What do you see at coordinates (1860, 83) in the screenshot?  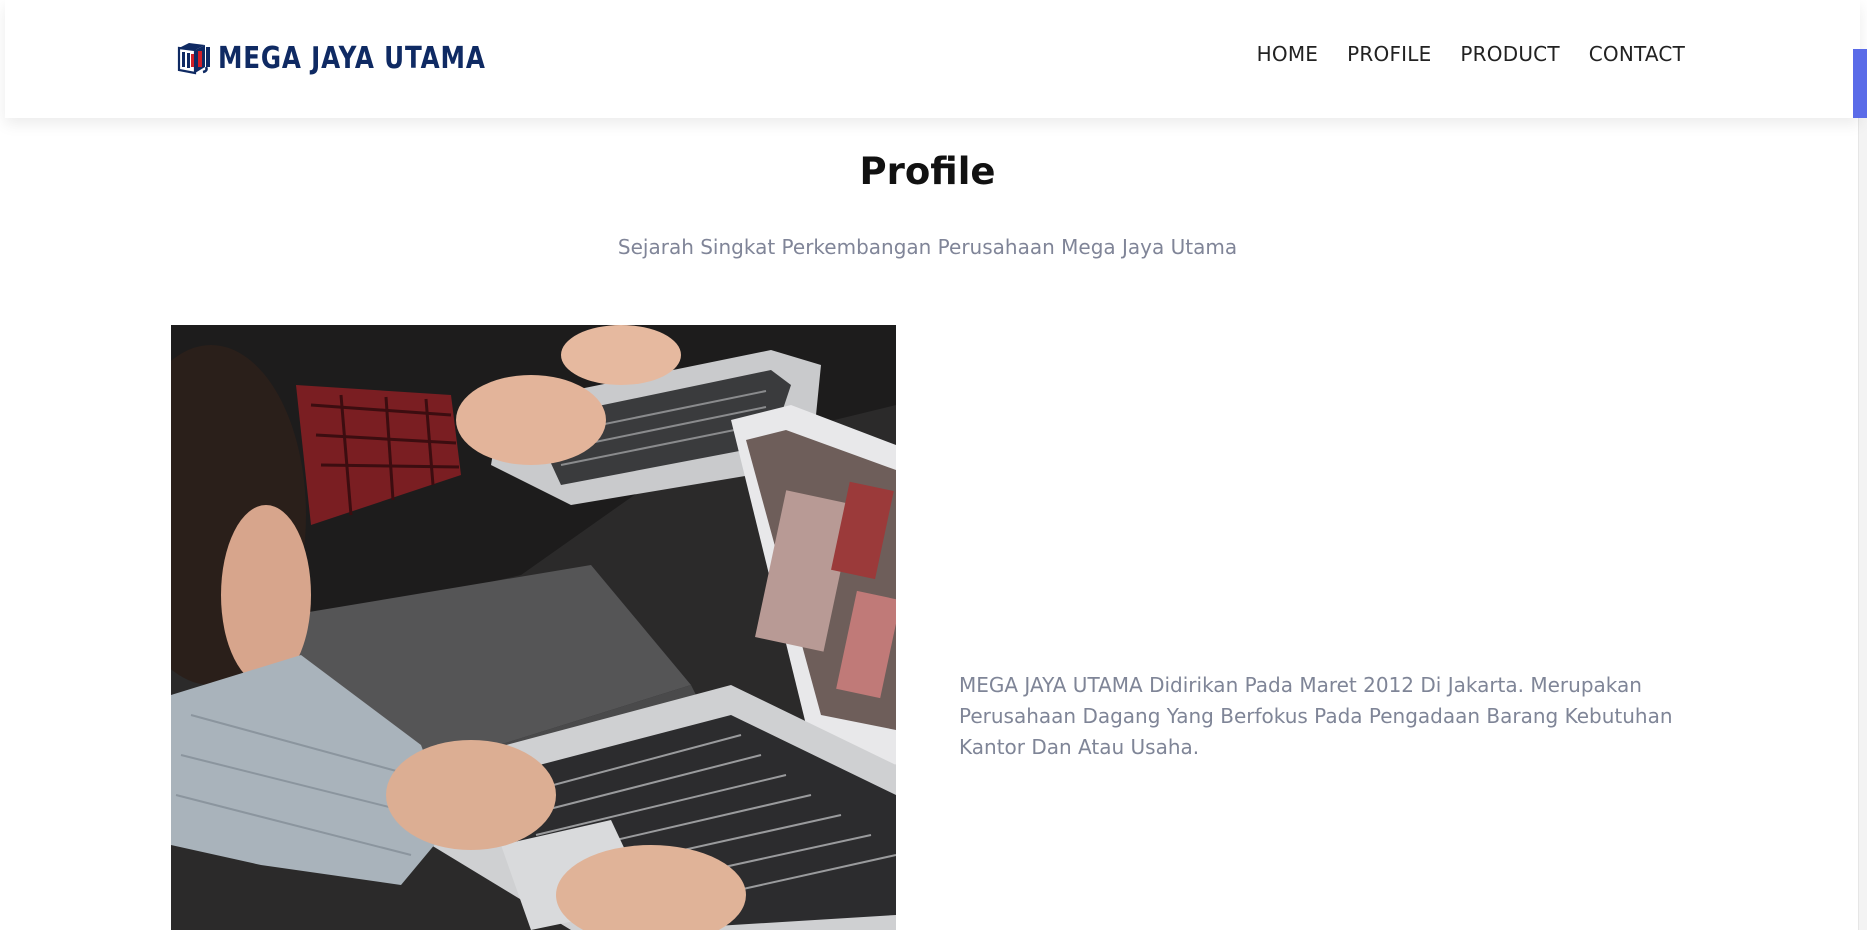 I see `scrollbar-thumb` at bounding box center [1860, 83].